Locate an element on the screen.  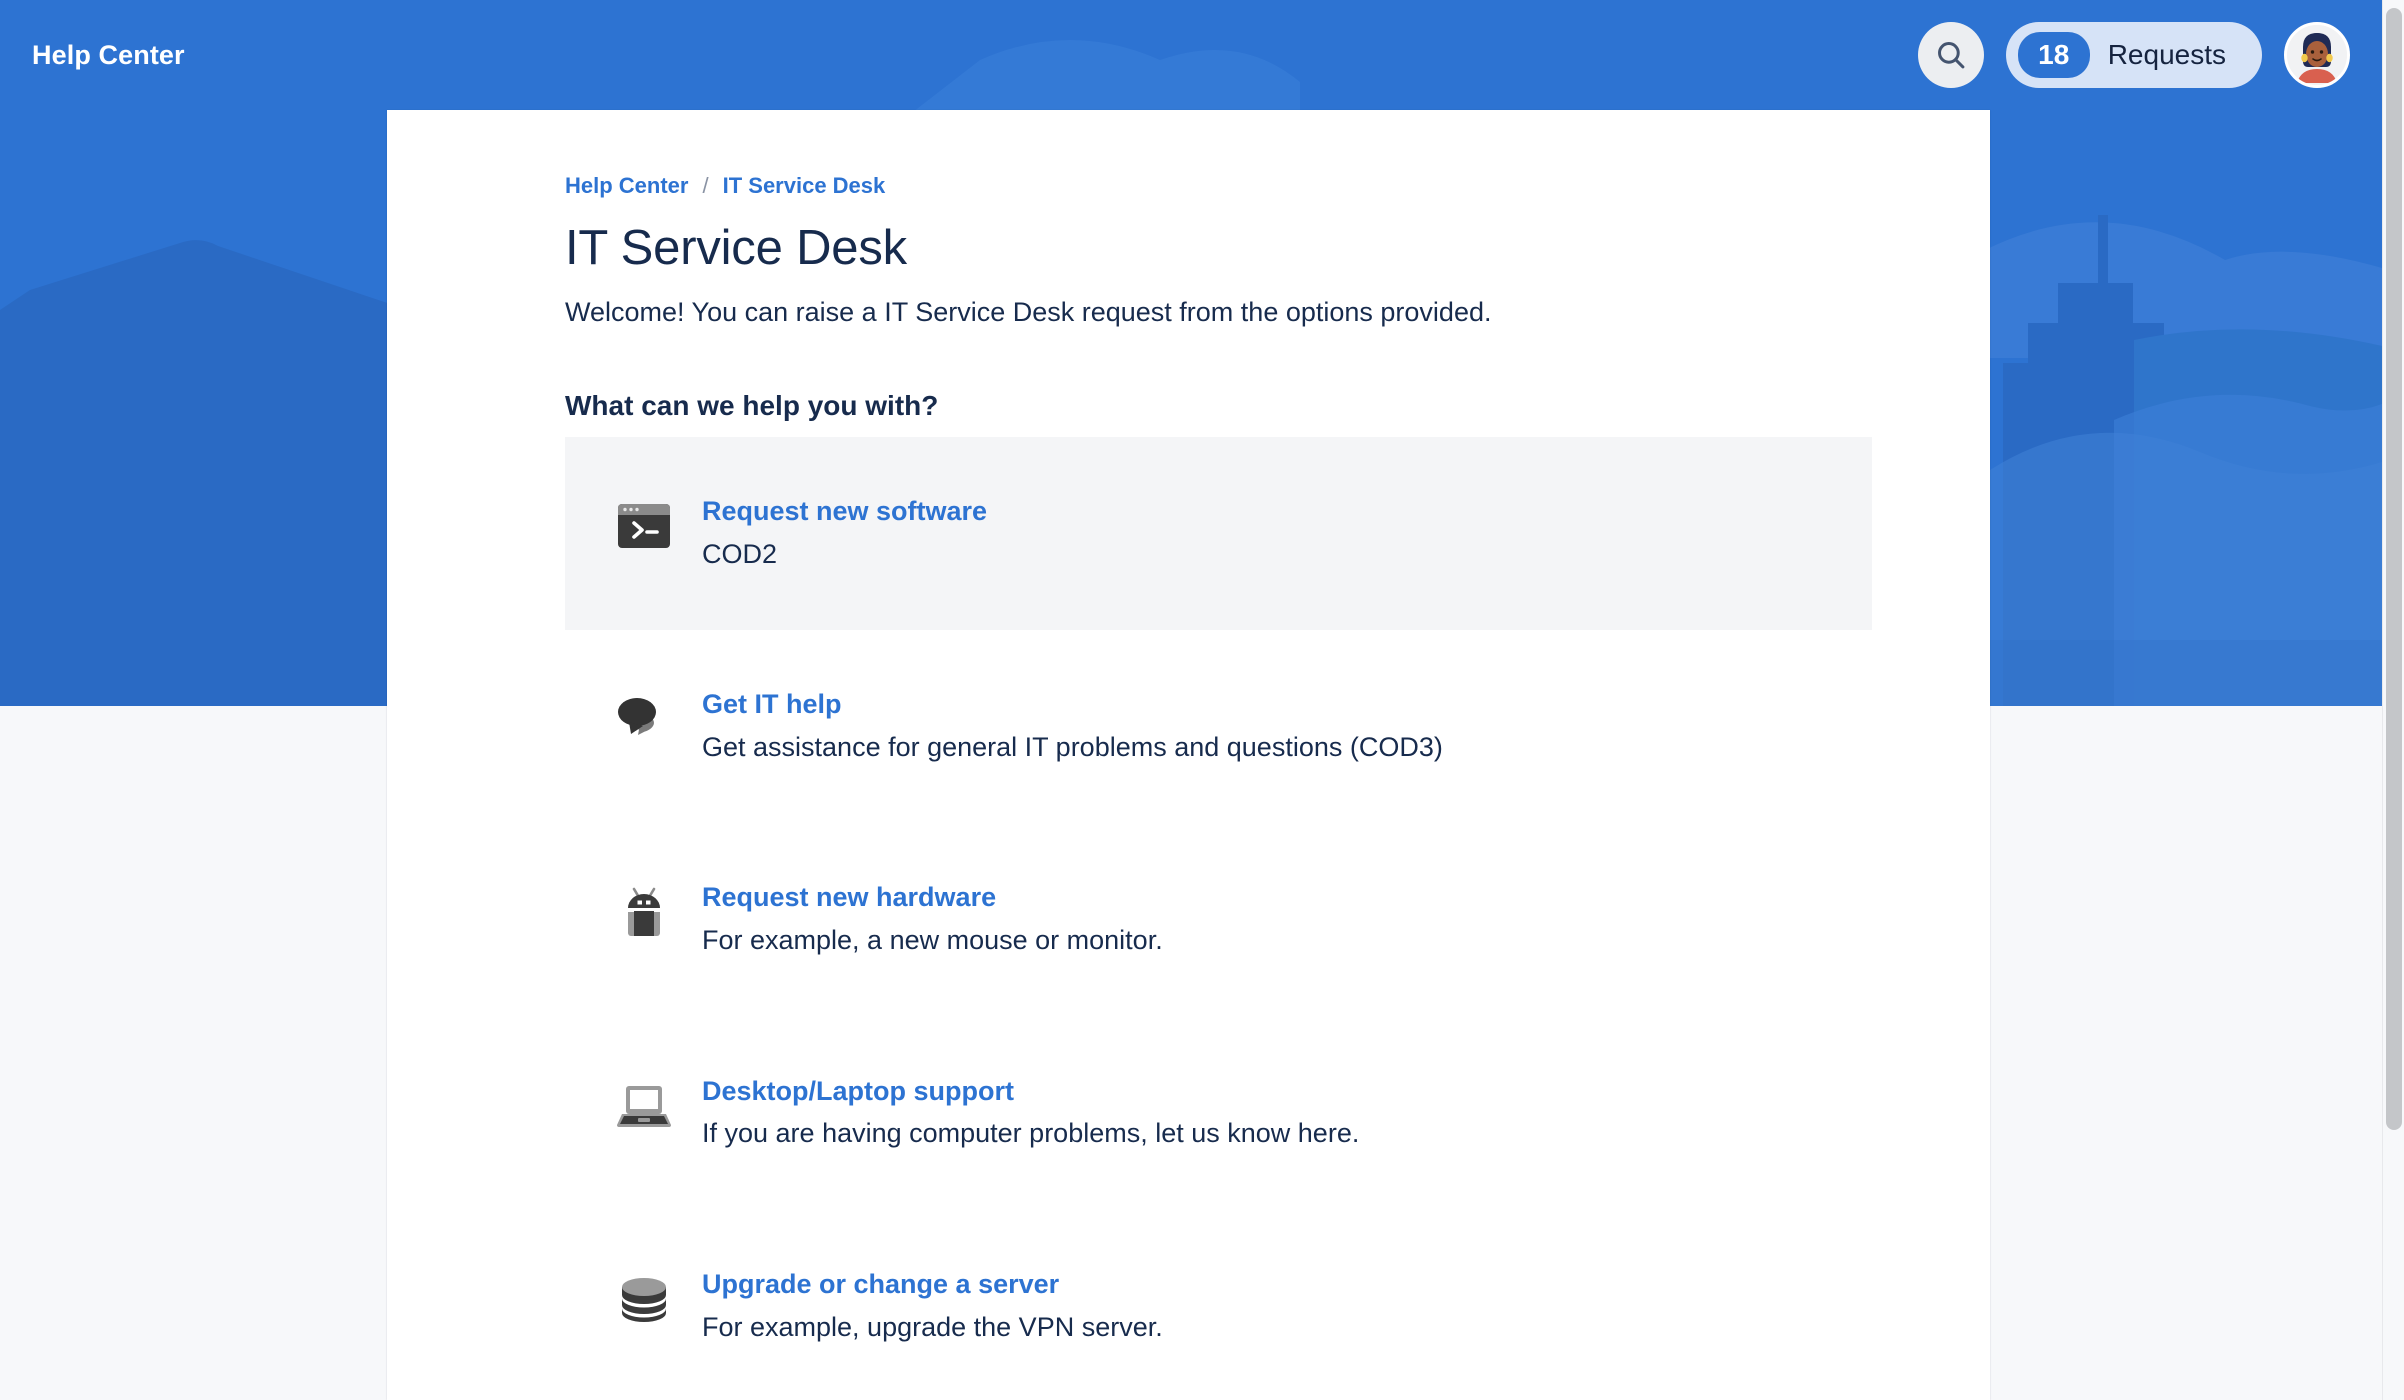
page-title: IT Service Desk is located at coordinates (736, 248).